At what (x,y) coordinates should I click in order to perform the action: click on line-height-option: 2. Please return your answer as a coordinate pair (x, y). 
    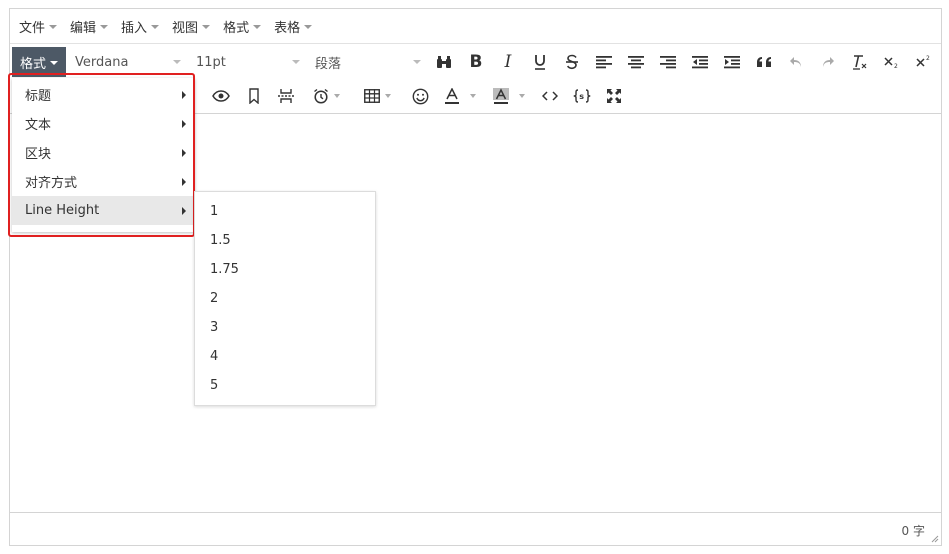
    Looking at the image, I should click on (285, 298).